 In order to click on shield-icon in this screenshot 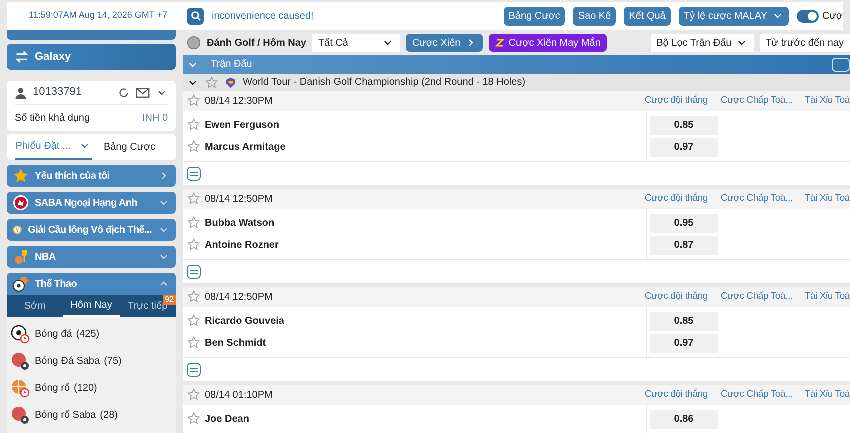, I will do `click(231, 82)`.